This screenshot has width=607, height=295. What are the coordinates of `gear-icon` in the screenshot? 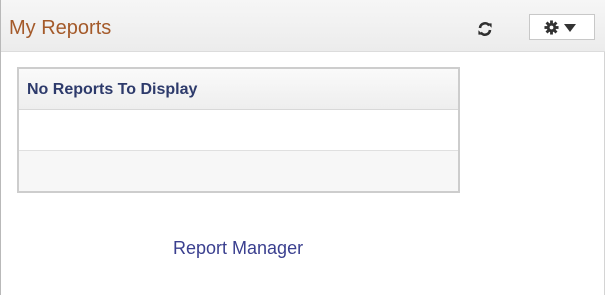 It's located at (551, 27).